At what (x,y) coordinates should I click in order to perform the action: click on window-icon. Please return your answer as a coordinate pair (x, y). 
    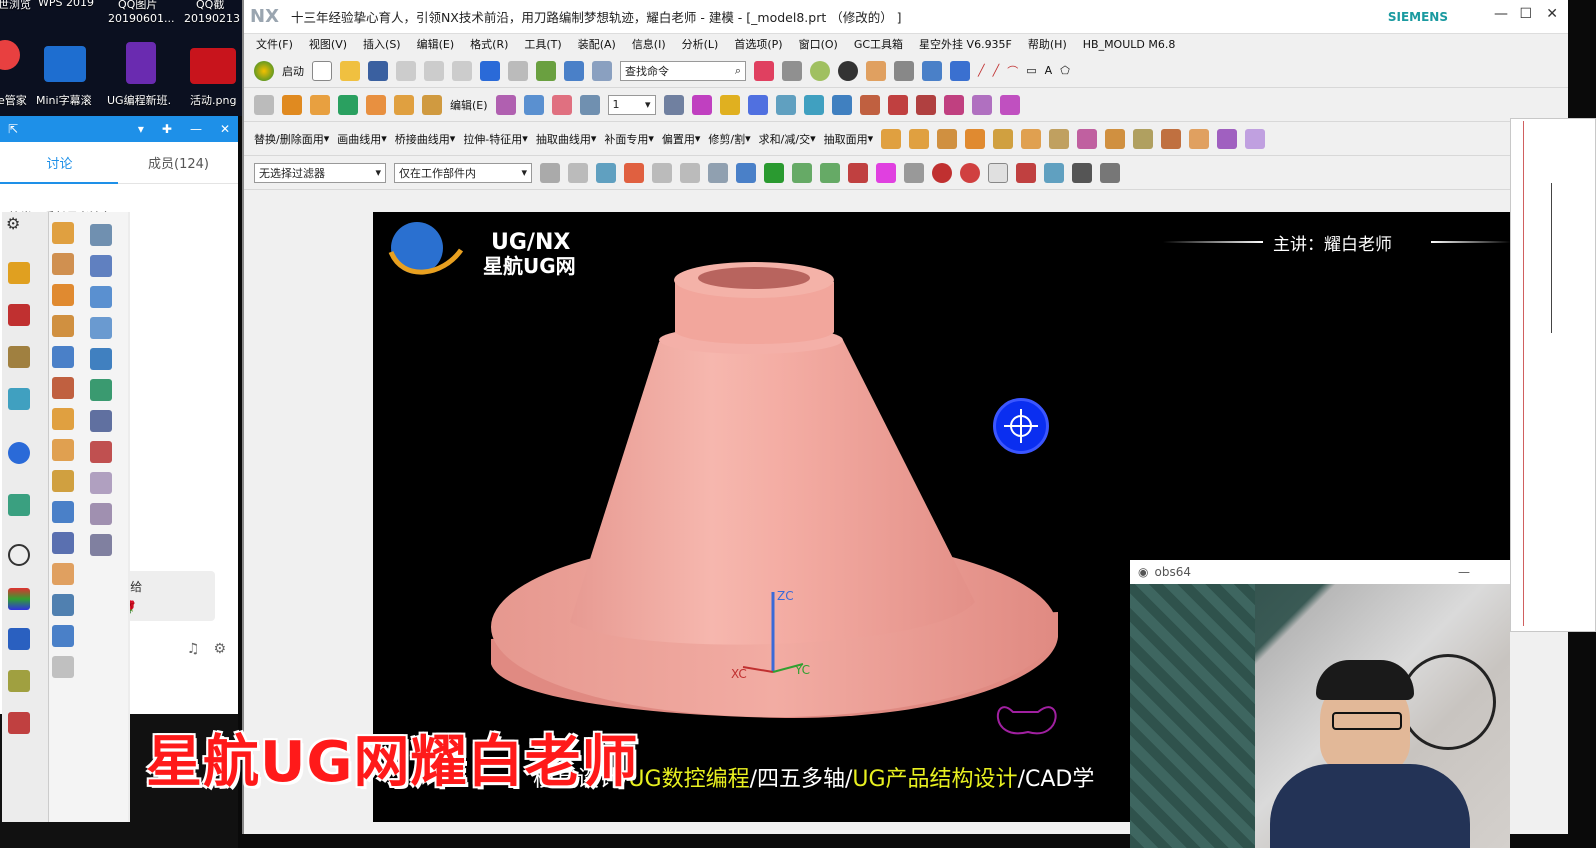
    Looking at the image, I should click on (602, 70).